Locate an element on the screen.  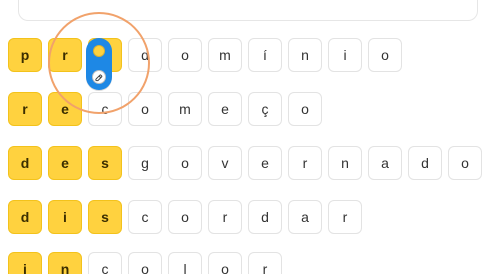
split-handle is located at coordinates (99, 64).